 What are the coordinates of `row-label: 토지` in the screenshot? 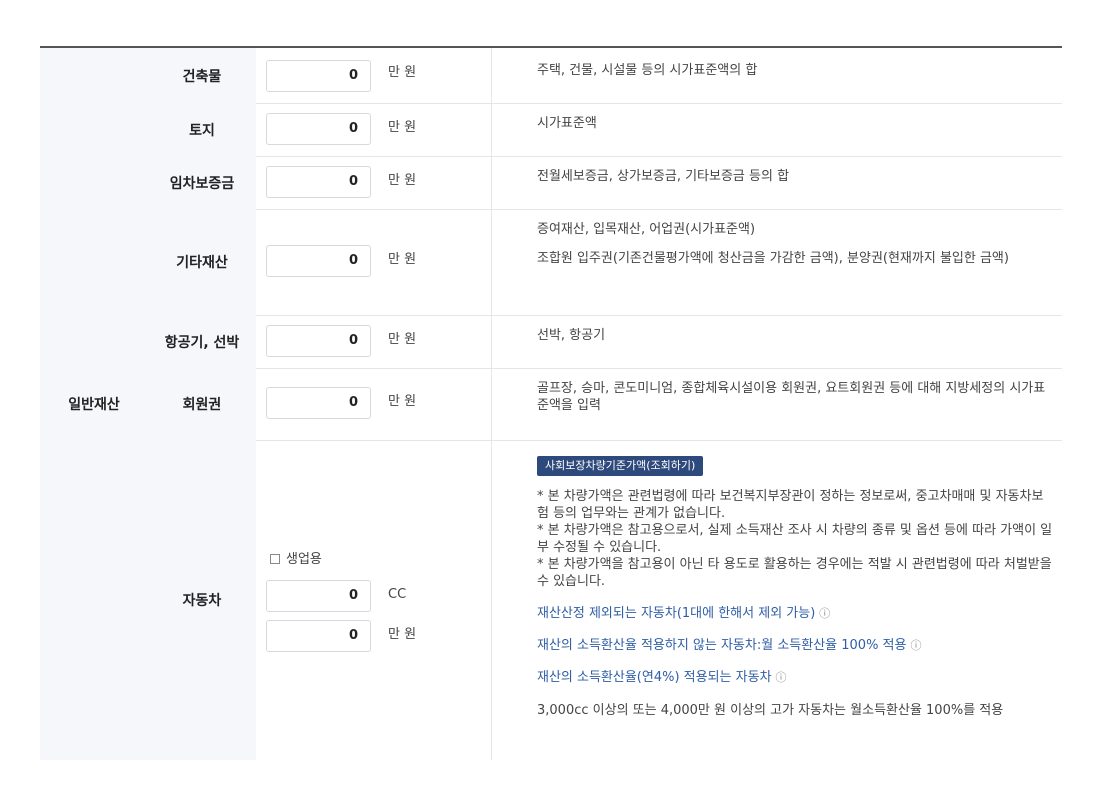 It's located at (202, 129).